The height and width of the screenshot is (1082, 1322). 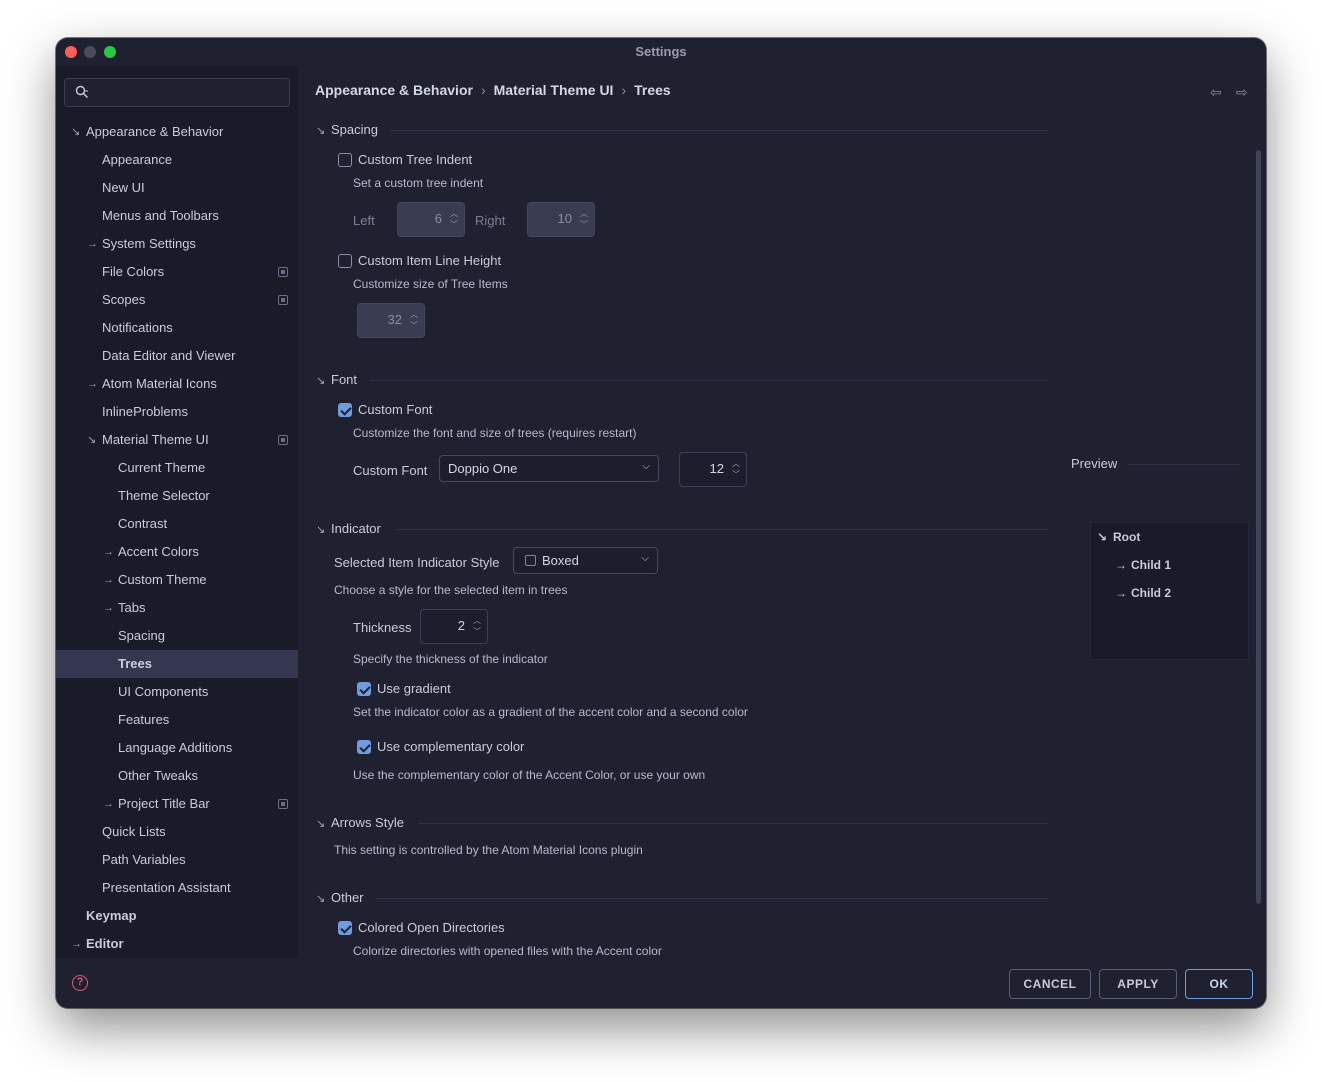 What do you see at coordinates (1126, 537) in the screenshot?
I see `preview-root: Root` at bounding box center [1126, 537].